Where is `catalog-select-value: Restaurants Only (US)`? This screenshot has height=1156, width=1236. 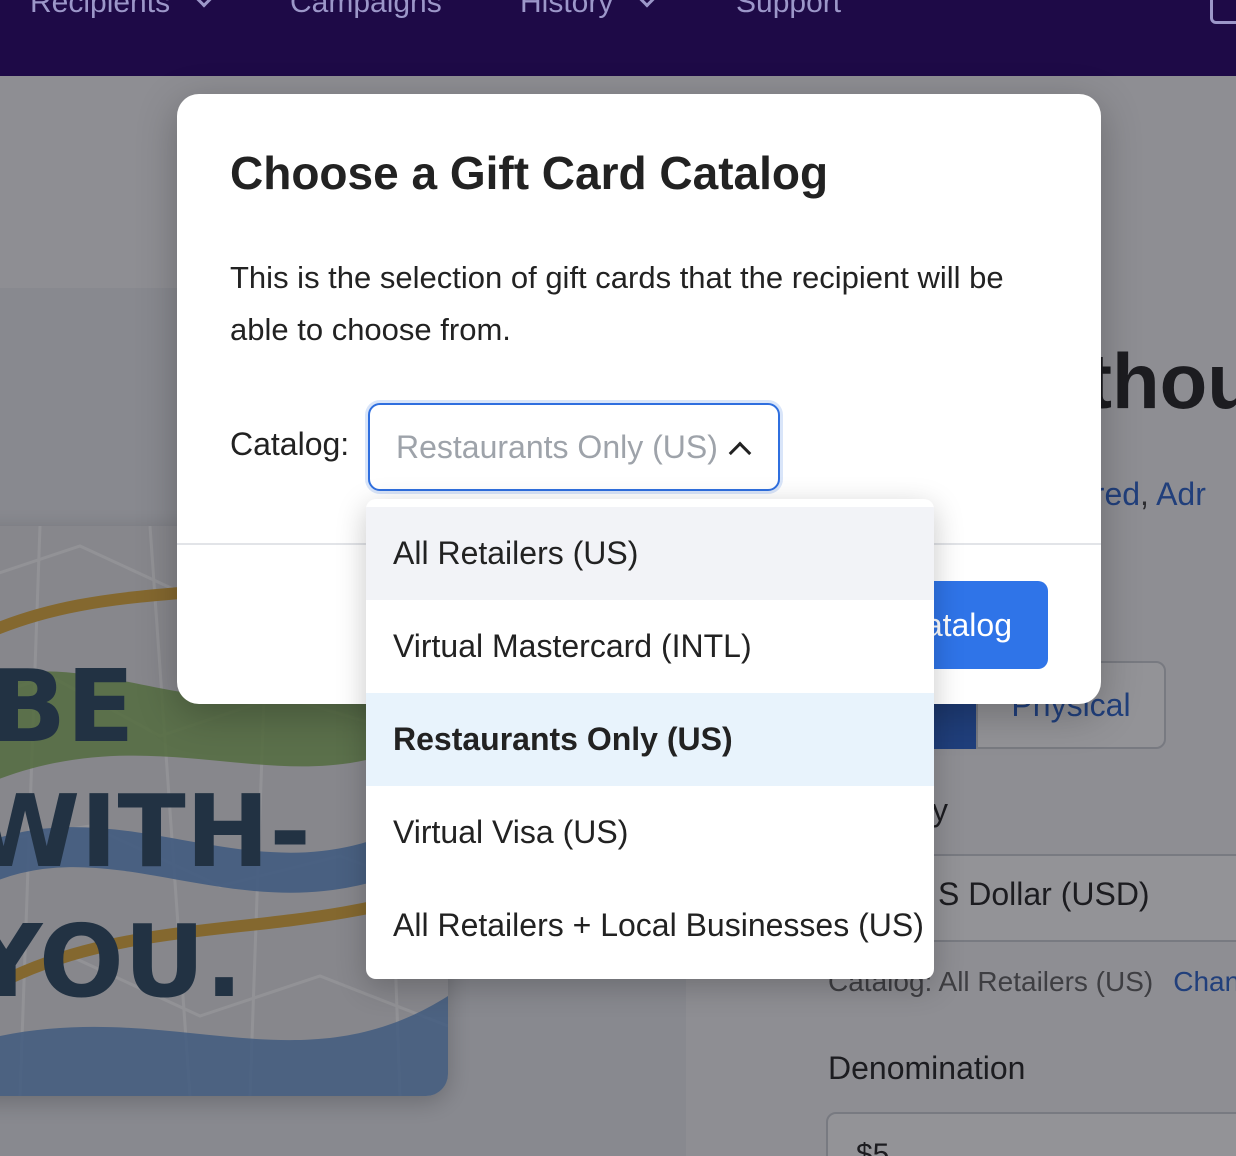 catalog-select-value: Restaurants Only (US) is located at coordinates (557, 447).